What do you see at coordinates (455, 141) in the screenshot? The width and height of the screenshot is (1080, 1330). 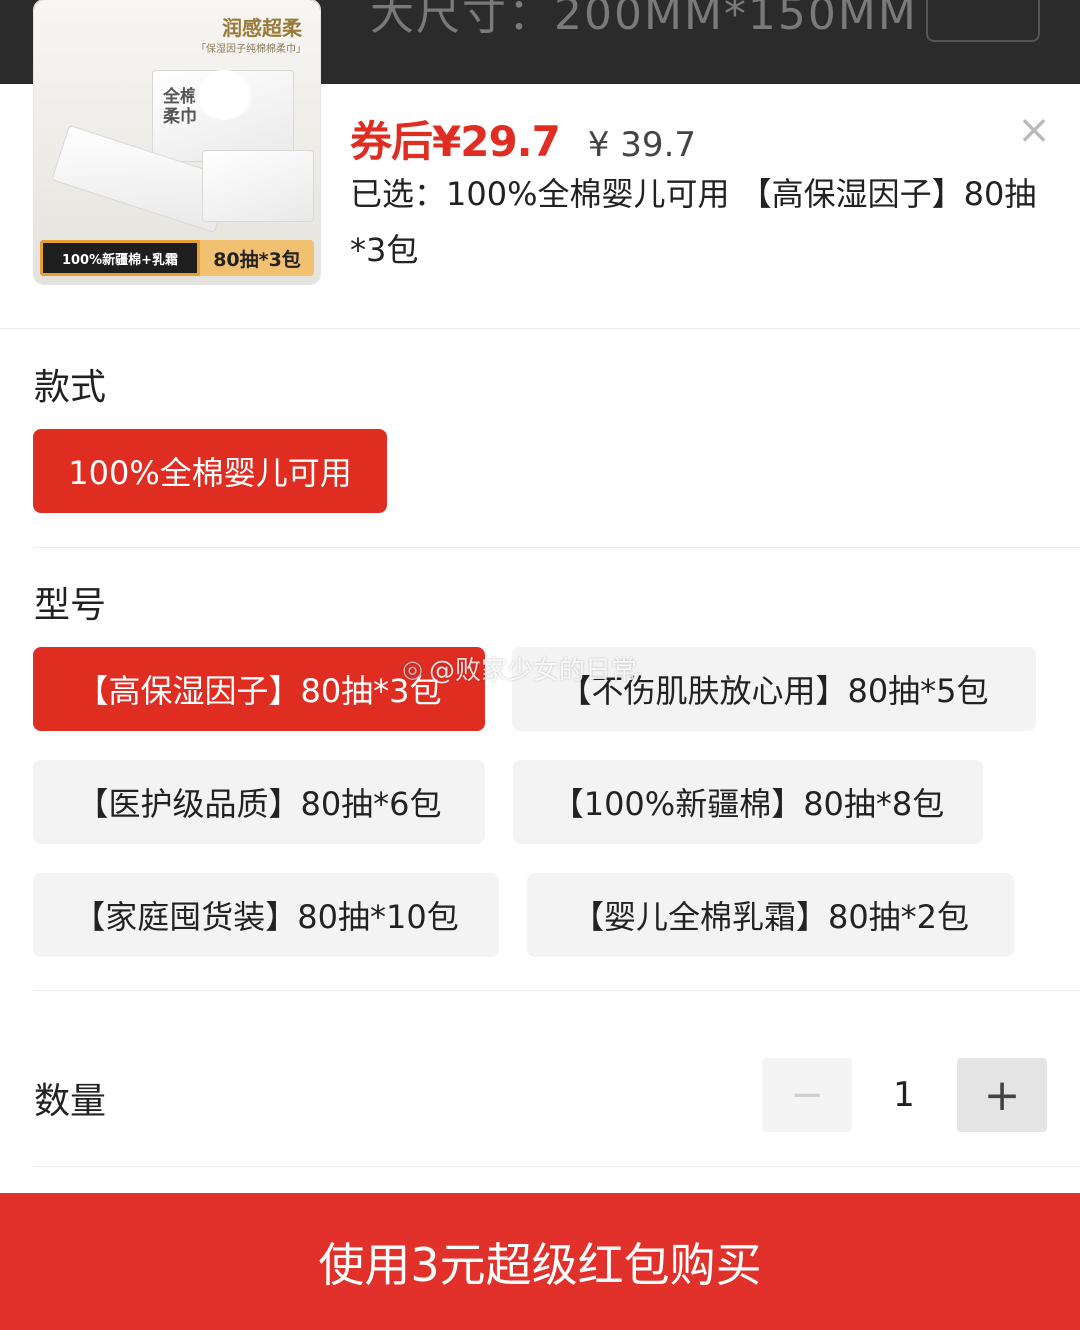 I see `coupon-price: 券后¥29.7` at bounding box center [455, 141].